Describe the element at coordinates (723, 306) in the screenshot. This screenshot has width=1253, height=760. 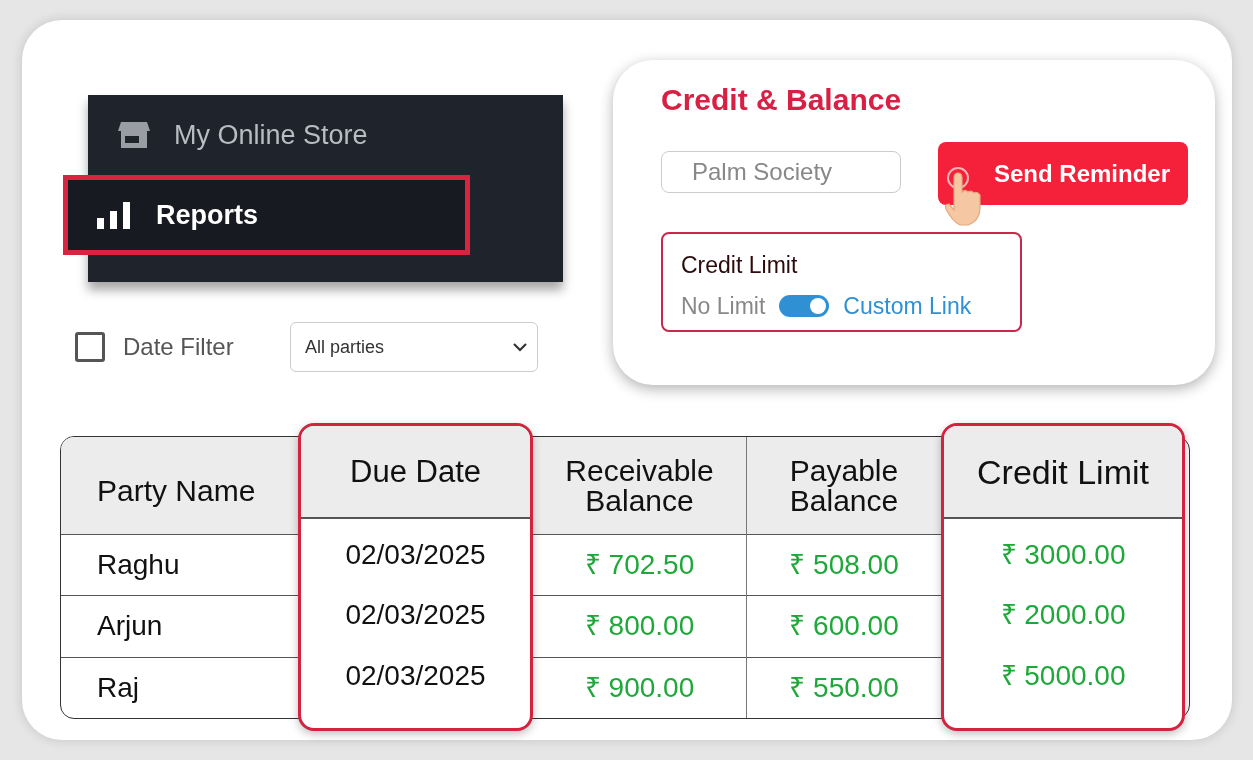
I see `no-limit-label: No Limit` at that location.